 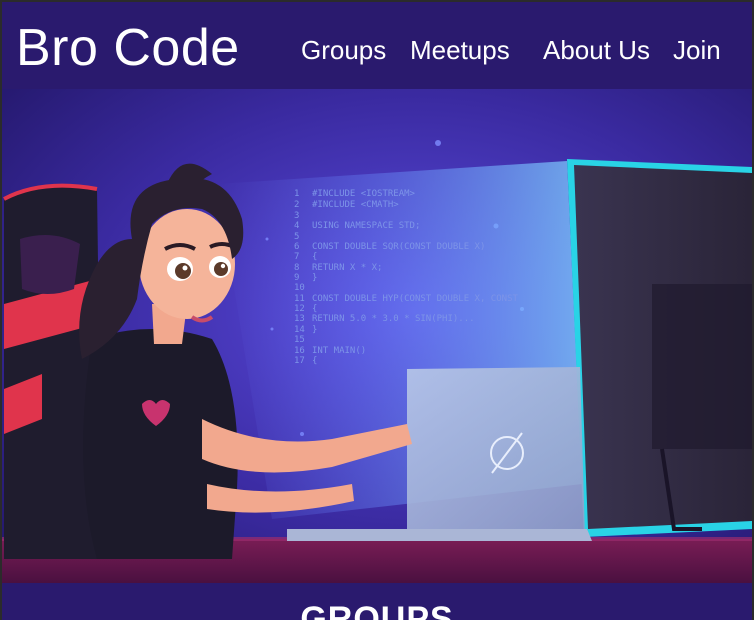 What do you see at coordinates (296, 205) in the screenshot?
I see `code-line-number: 2` at bounding box center [296, 205].